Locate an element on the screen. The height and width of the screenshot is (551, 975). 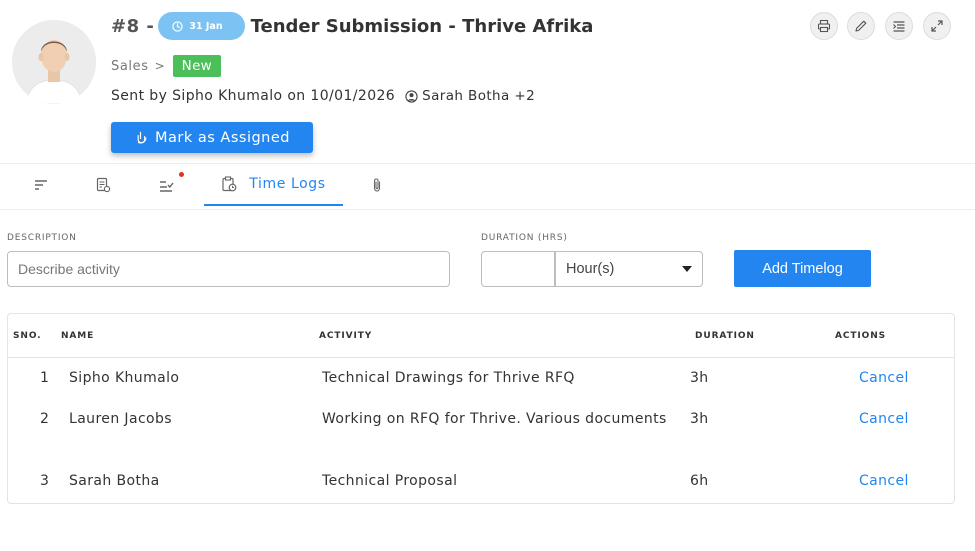
tab-documents is located at coordinates (103, 185).